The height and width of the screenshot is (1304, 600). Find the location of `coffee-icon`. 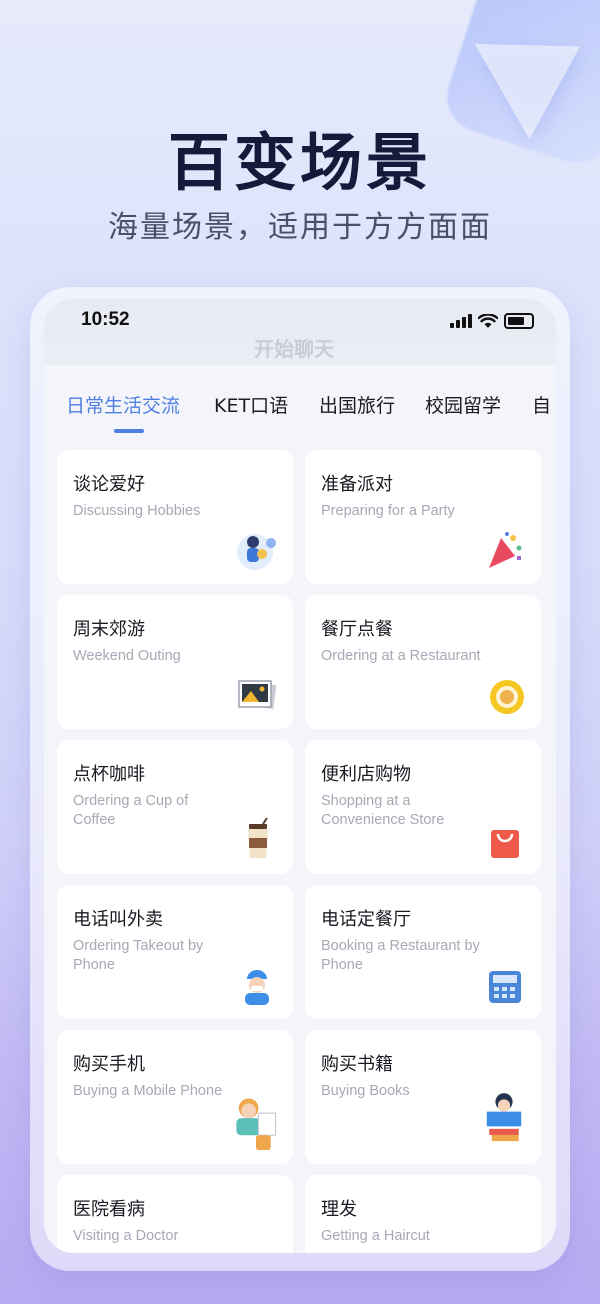

coffee-icon is located at coordinates (258, 838).